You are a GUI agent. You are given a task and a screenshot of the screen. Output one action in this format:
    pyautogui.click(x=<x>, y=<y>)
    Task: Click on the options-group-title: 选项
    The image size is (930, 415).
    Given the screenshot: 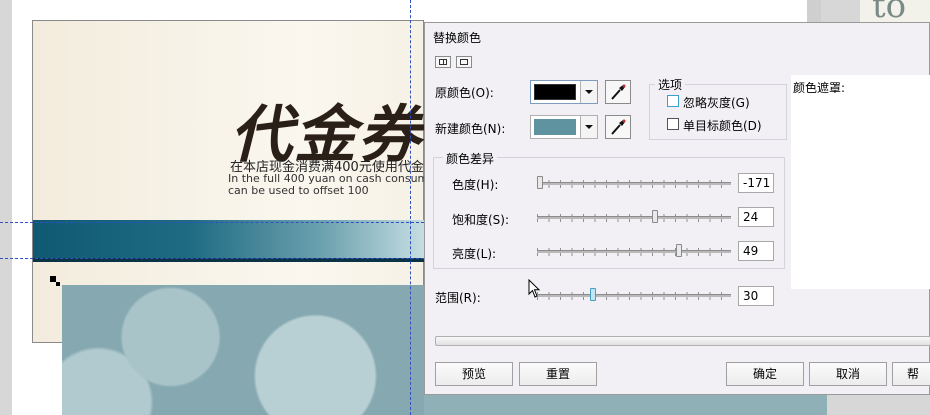 What is the action you would take?
    pyautogui.click(x=670, y=84)
    